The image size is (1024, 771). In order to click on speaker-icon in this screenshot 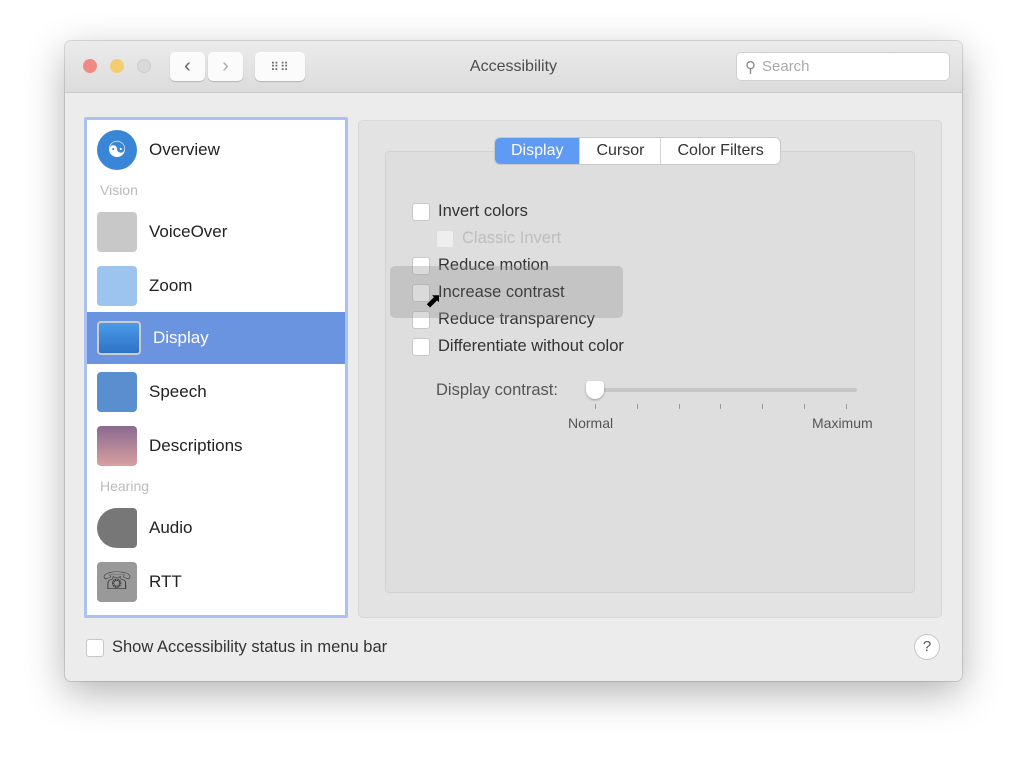, I will do `click(117, 528)`.